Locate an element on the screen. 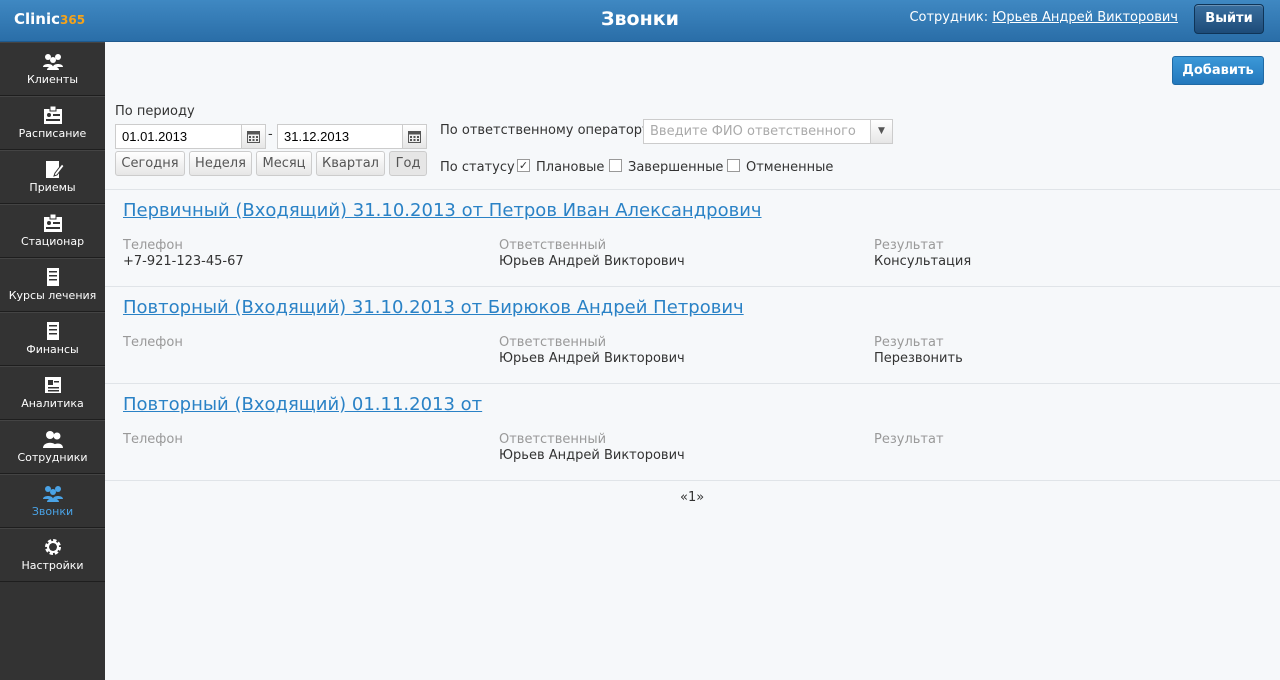  hospital-icon is located at coordinates (52, 224).